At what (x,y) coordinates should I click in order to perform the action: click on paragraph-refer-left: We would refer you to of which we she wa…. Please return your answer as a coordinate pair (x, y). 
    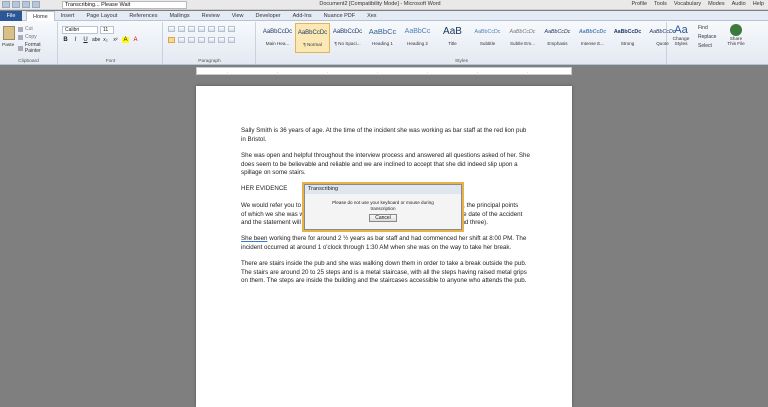
    Looking at the image, I should click on (275, 215).